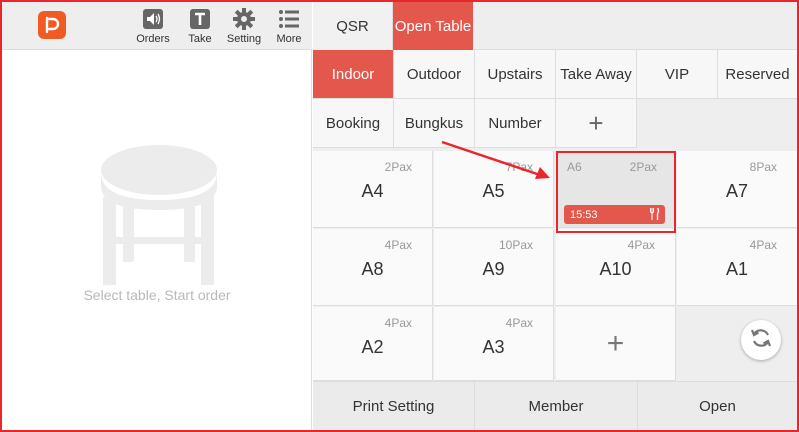  I want to click on more-label: More, so click(289, 39).